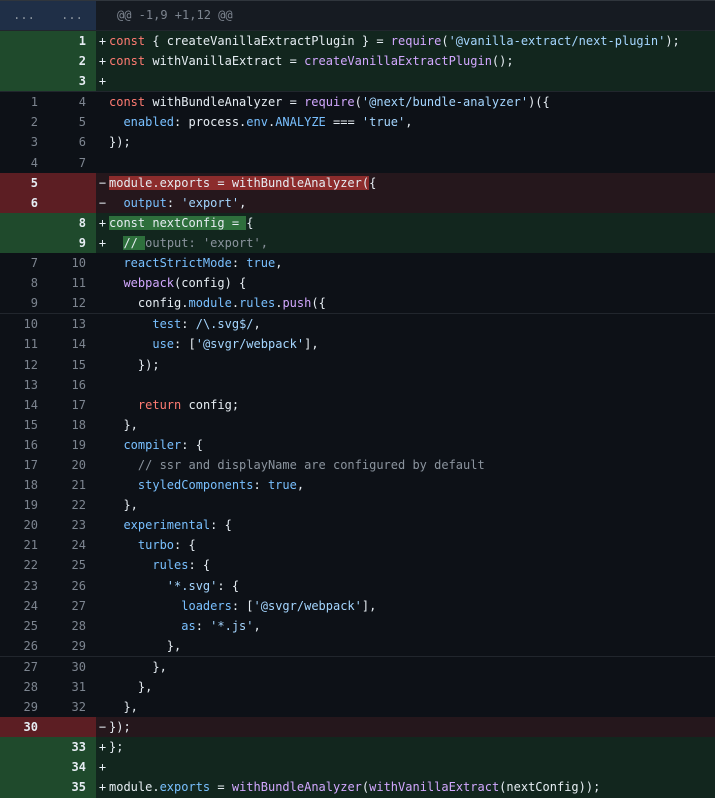 The height and width of the screenshot is (798, 715). What do you see at coordinates (24, 444) in the screenshot?
I see `old-line-number: 16` at bounding box center [24, 444].